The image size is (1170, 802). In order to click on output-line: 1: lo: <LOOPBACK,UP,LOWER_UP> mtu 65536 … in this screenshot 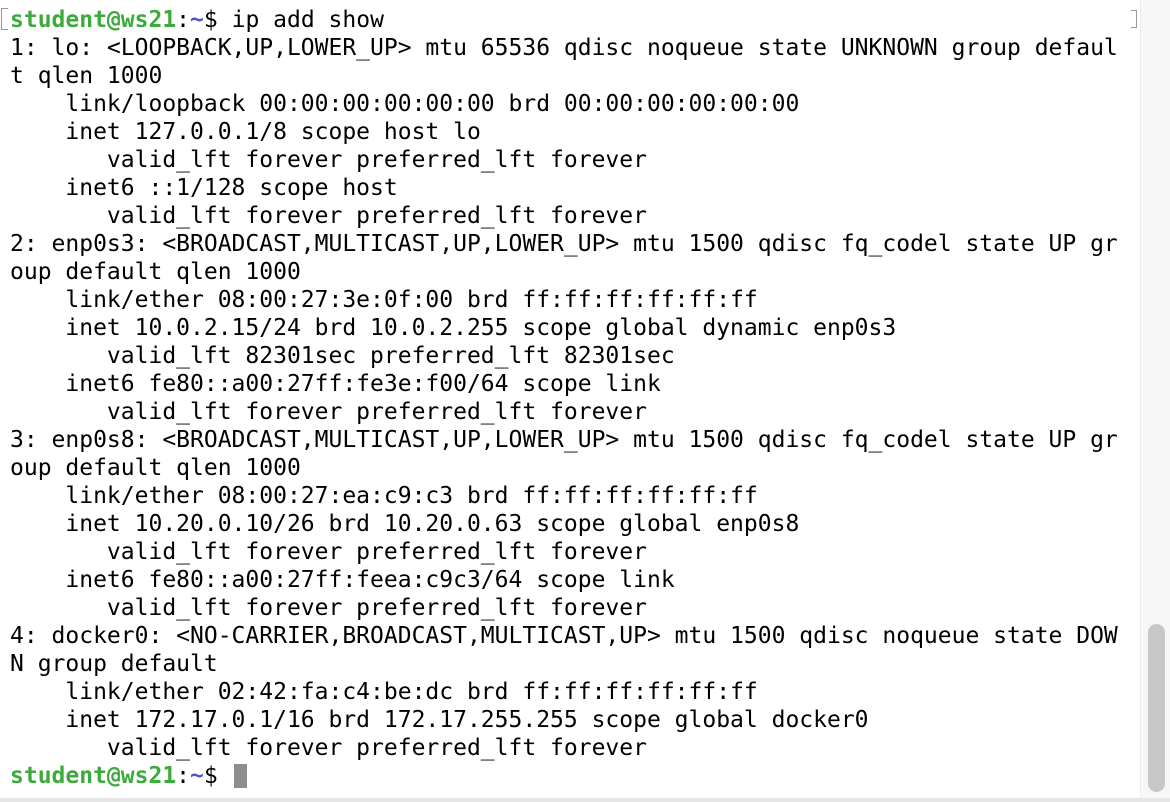, I will do `click(564, 48)`.